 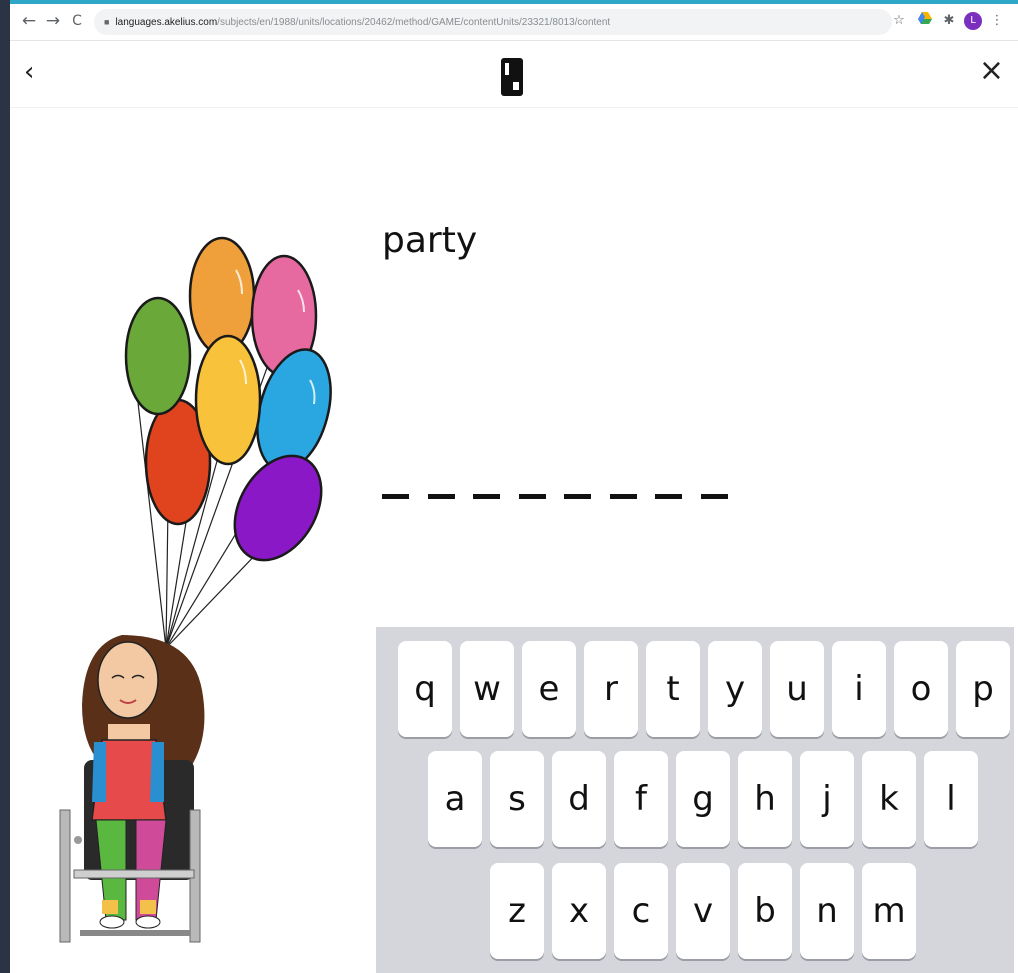 I want to click on extensions-puzzle-icon: ✱, so click(x=949, y=21).